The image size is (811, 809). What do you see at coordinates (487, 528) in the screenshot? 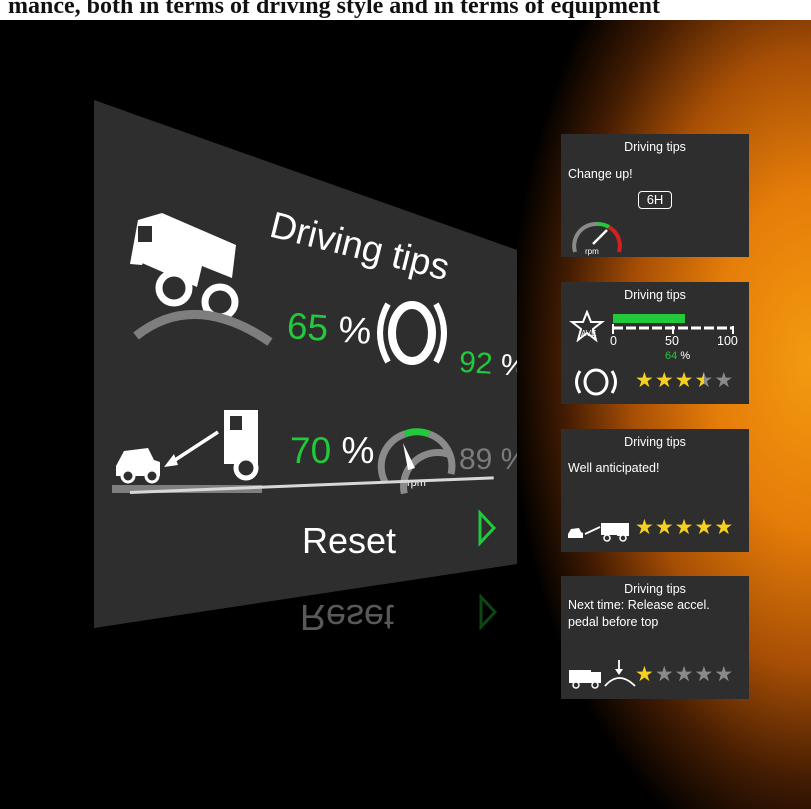
I see `play-arrow-icon` at bounding box center [487, 528].